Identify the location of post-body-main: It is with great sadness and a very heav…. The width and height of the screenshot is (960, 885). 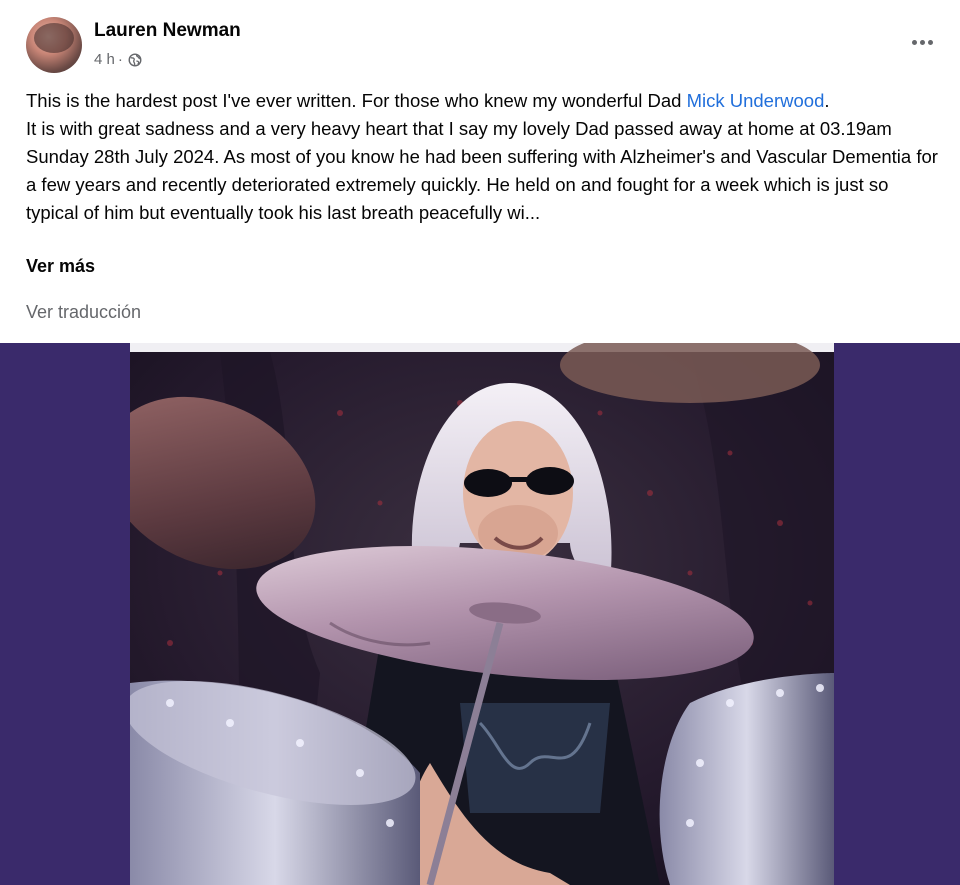
(482, 170).